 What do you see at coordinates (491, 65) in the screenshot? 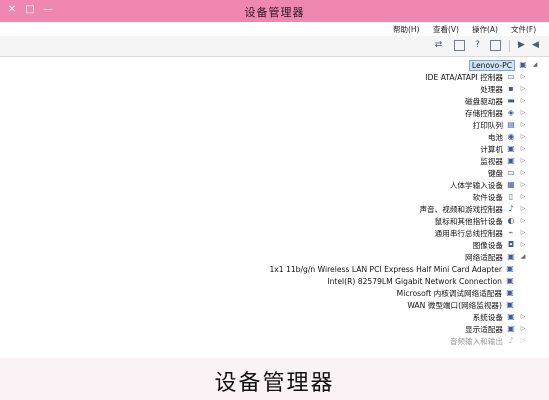
I see `tree-root-label: Lenovo-PC` at bounding box center [491, 65].